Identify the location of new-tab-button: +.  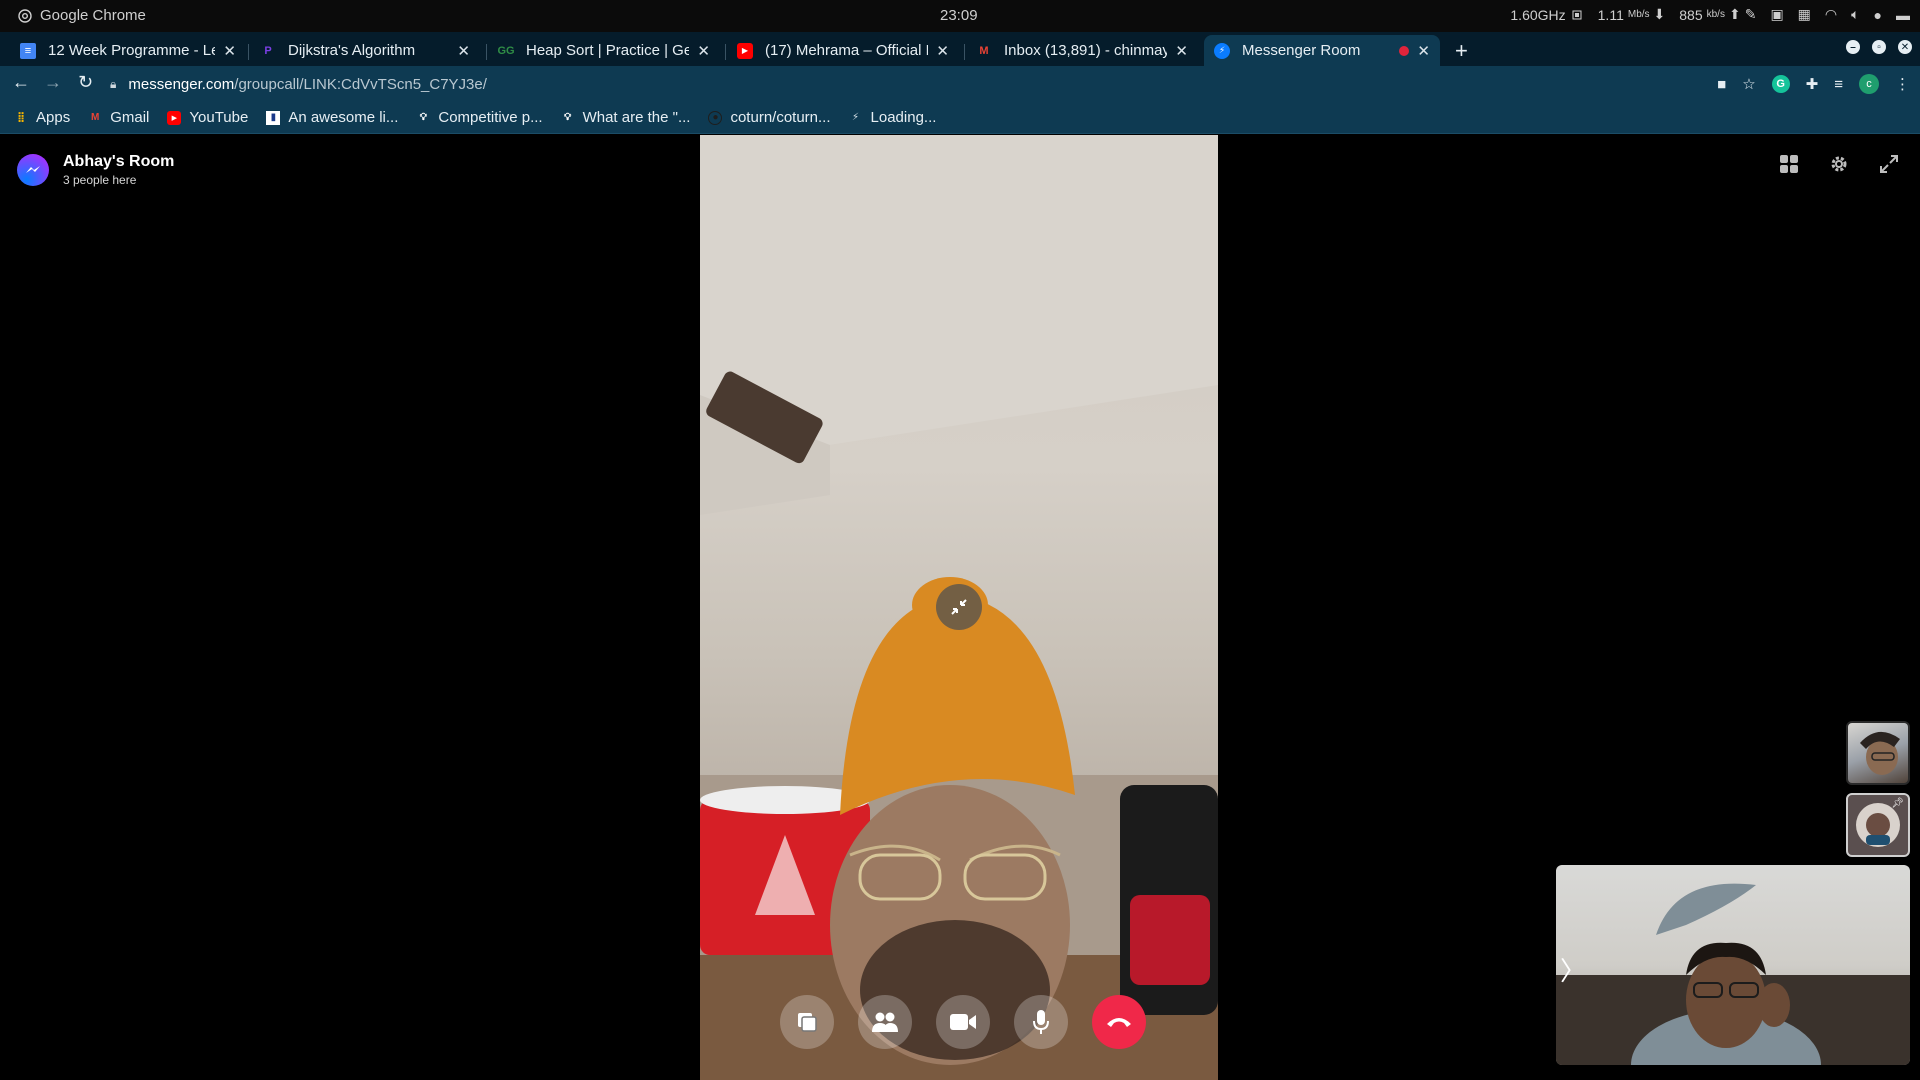
(1461, 51).